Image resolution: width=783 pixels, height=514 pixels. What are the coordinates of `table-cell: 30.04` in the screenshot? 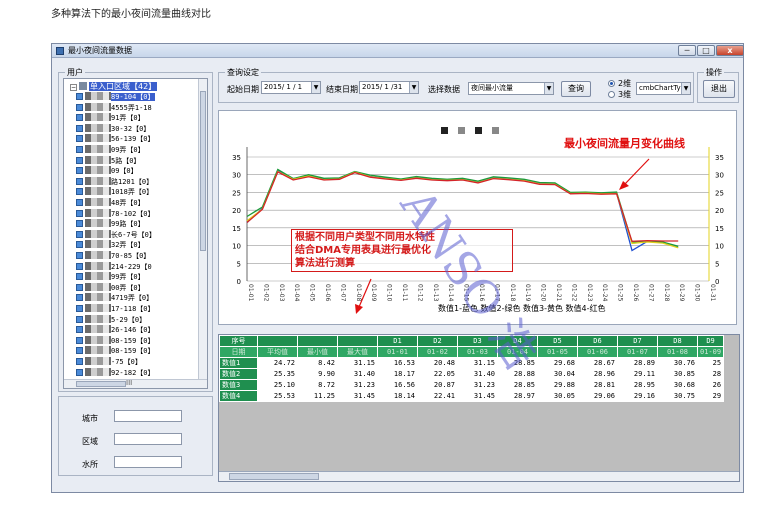 It's located at (557, 374).